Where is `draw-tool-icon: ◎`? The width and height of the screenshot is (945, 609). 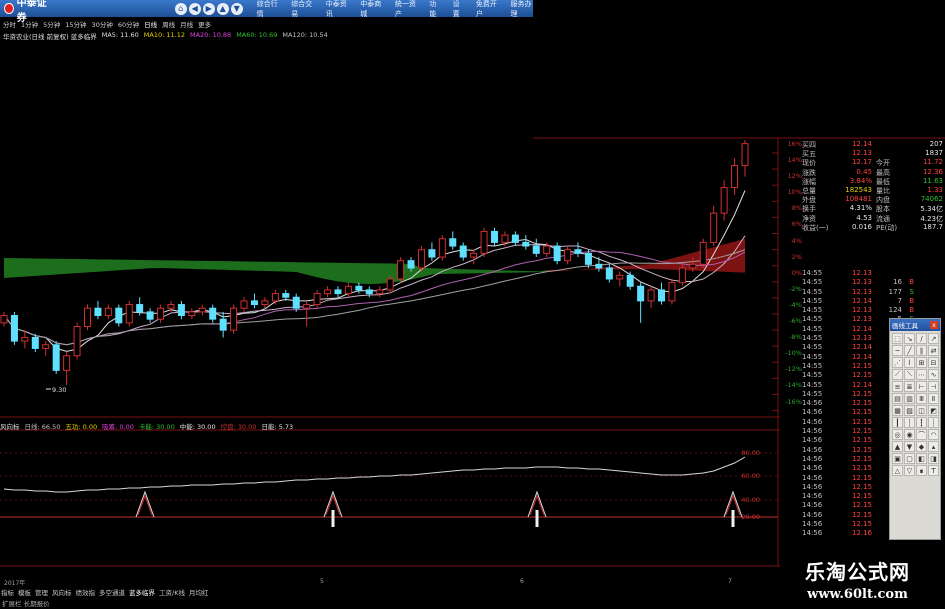 draw-tool-icon: ◎ is located at coordinates (897, 434).